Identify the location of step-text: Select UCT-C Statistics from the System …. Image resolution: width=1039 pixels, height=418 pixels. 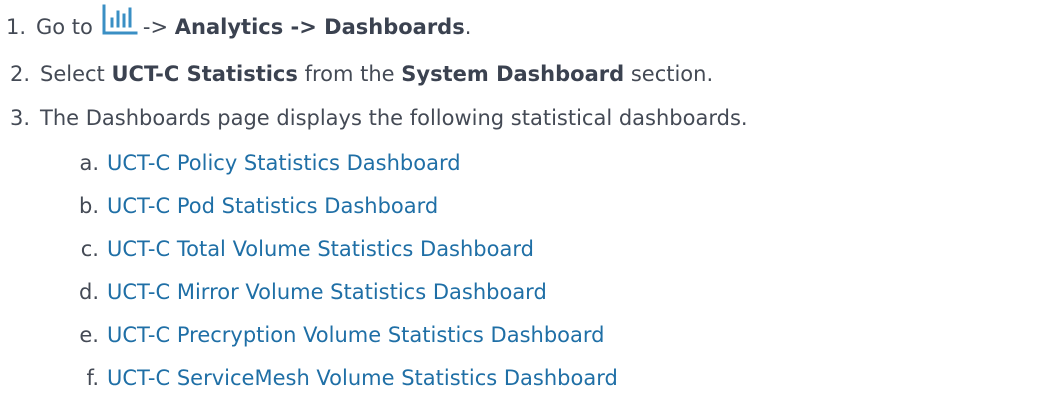
(376, 74).